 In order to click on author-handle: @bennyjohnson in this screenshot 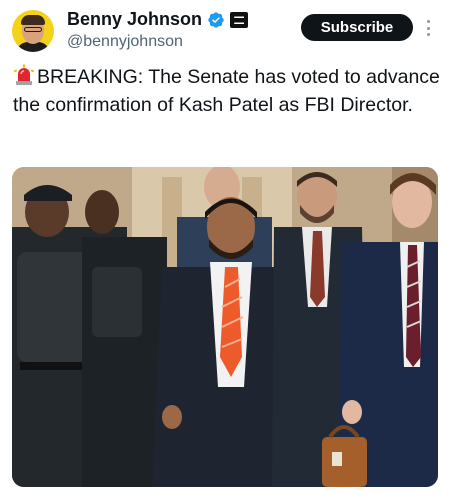, I will do `click(125, 42)`.